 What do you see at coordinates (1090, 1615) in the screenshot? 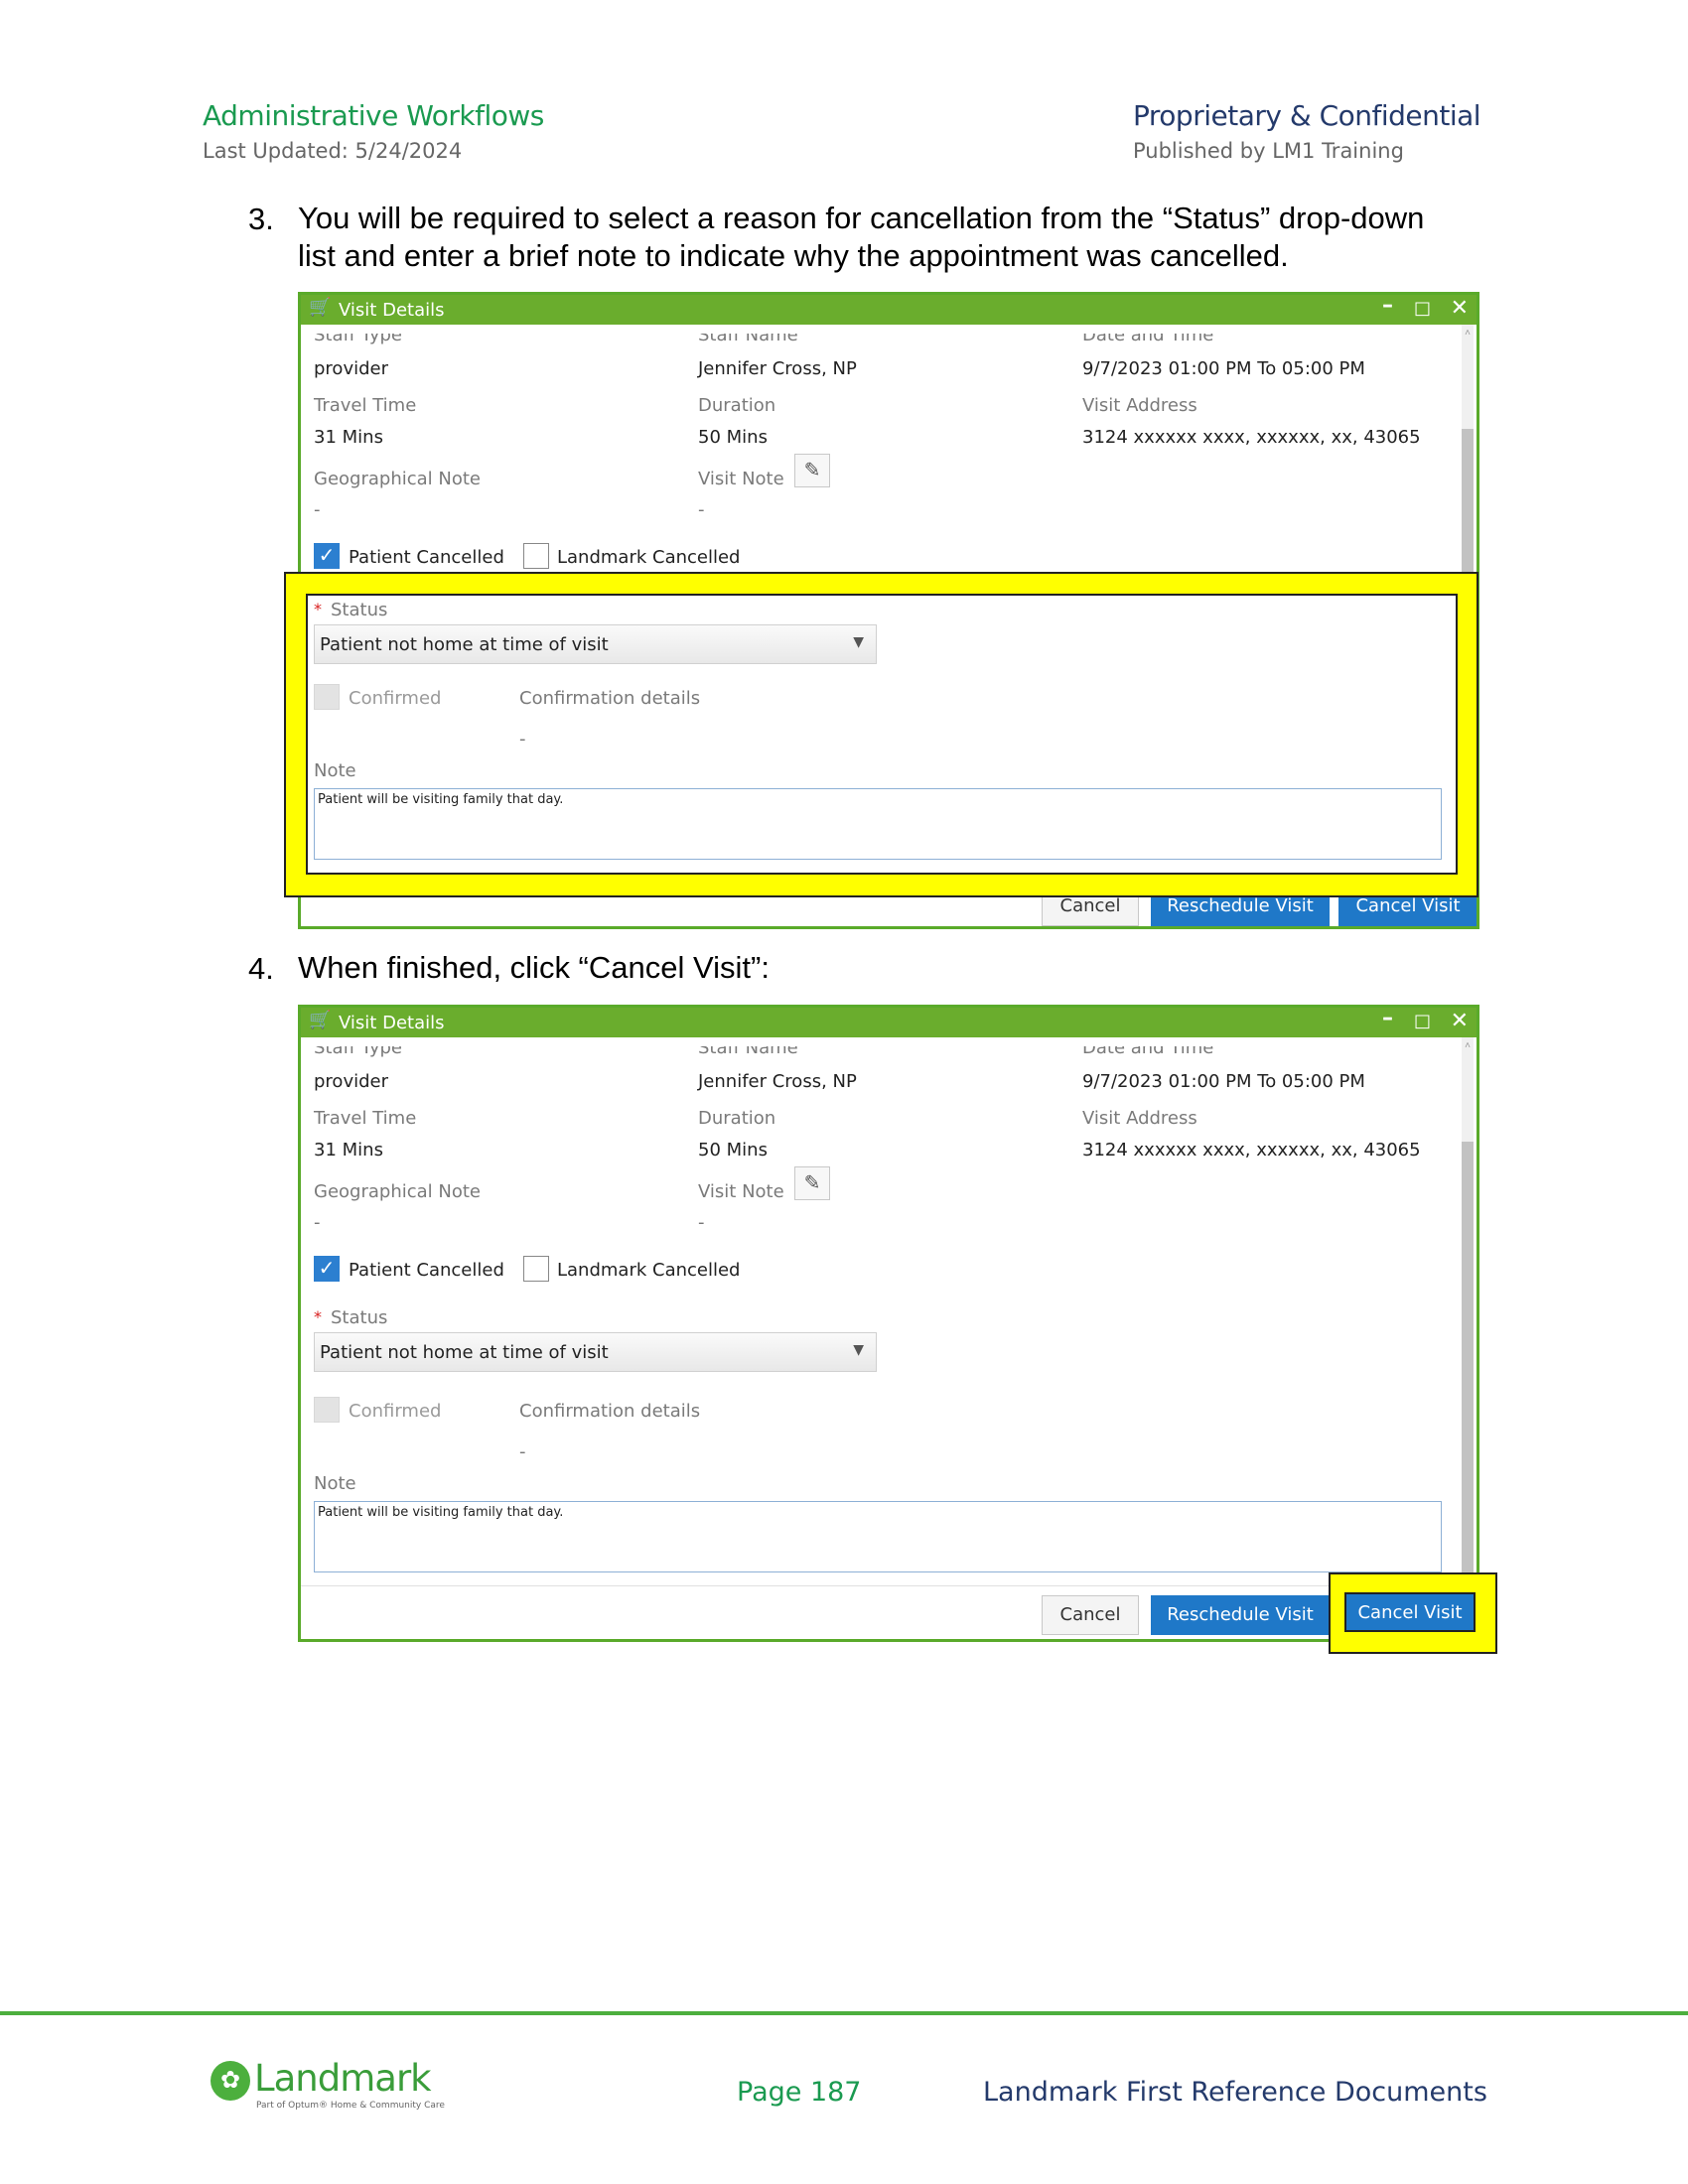
I see `cancel-button: Cancel` at bounding box center [1090, 1615].